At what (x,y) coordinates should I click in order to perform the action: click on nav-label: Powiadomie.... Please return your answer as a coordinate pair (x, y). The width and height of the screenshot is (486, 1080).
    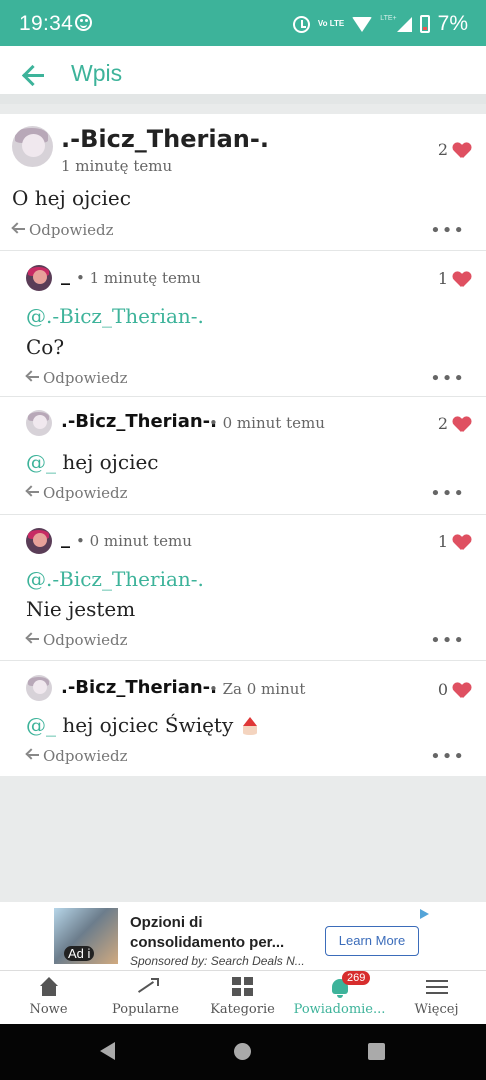
    Looking at the image, I should click on (339, 1009).